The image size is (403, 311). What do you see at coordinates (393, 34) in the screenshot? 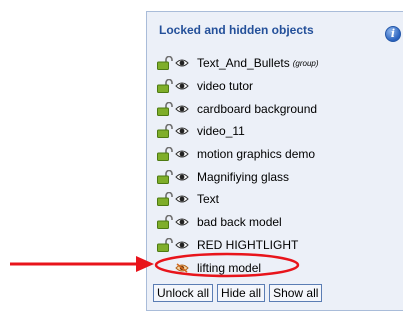
I see `info-icon: i` at bounding box center [393, 34].